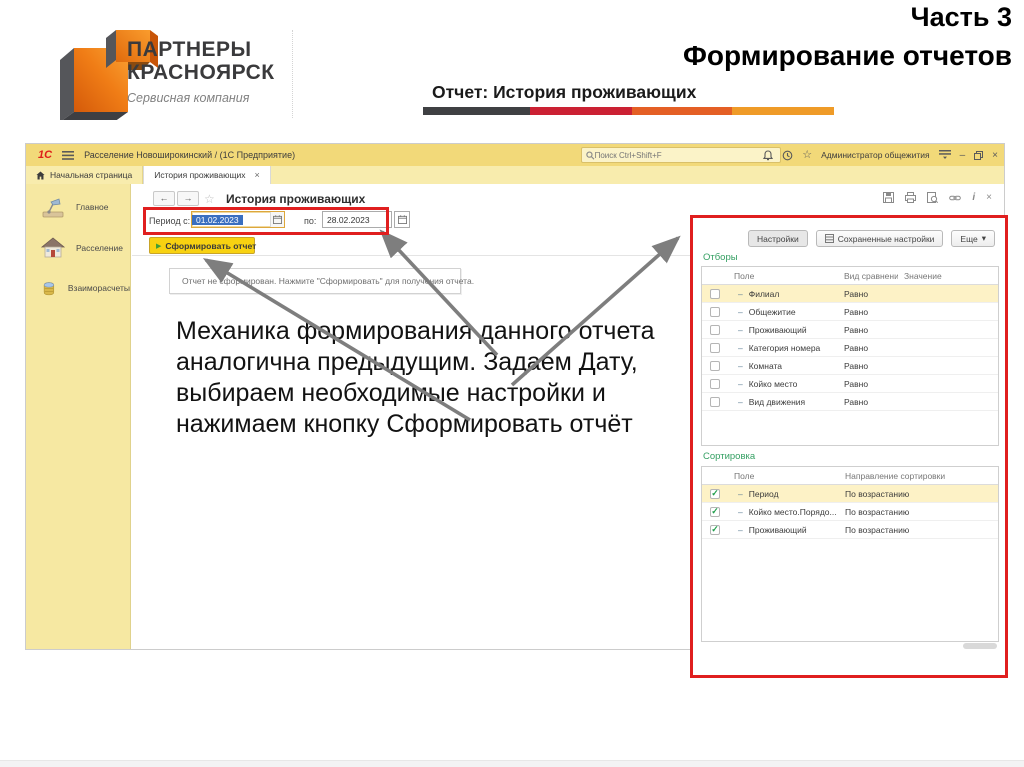 The width and height of the screenshot is (1024, 767). Describe the element at coordinates (983, 238) in the screenshot. I see `dropdown-icon: ▾` at that location.